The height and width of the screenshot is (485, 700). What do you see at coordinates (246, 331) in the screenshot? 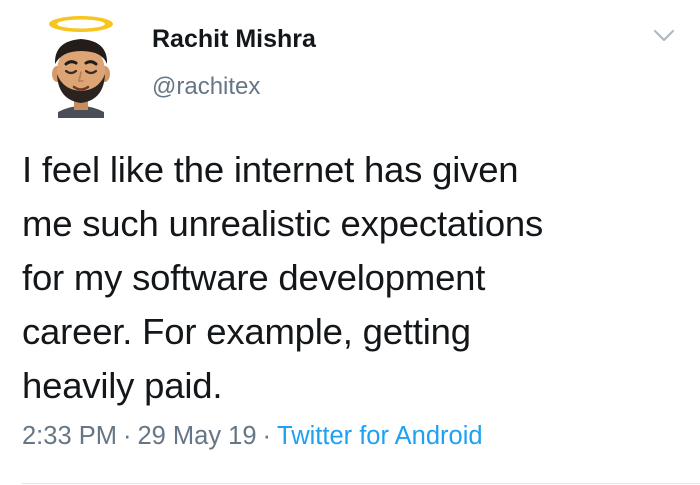
I see `tweet-text-line: career. For example, getting` at bounding box center [246, 331].